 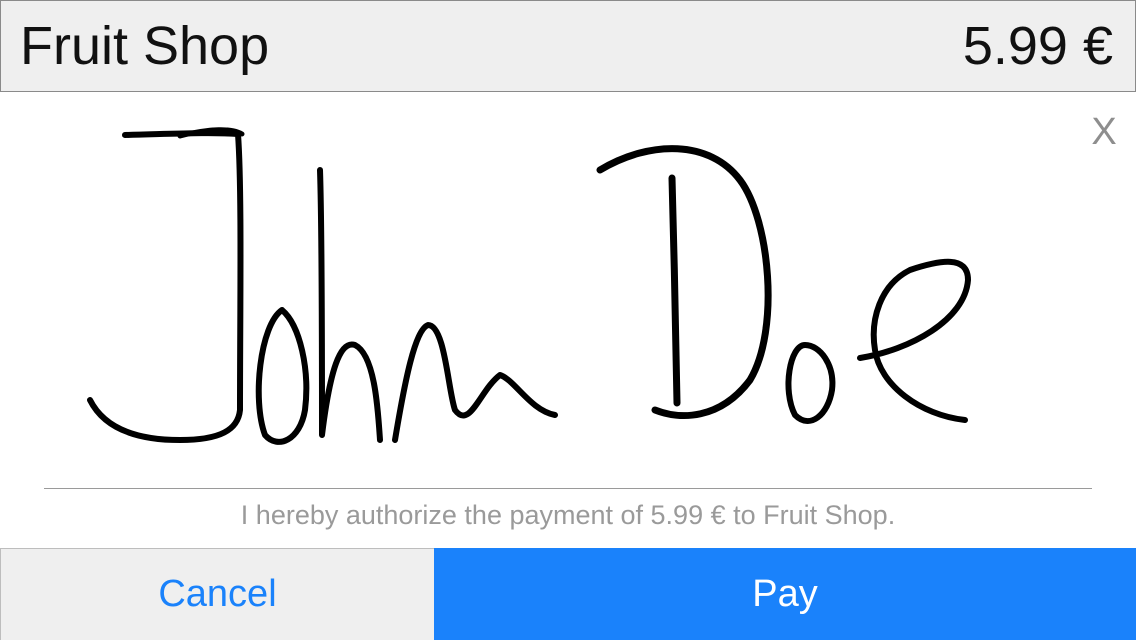 What do you see at coordinates (217, 594) in the screenshot?
I see `cancel-button: Cancel` at bounding box center [217, 594].